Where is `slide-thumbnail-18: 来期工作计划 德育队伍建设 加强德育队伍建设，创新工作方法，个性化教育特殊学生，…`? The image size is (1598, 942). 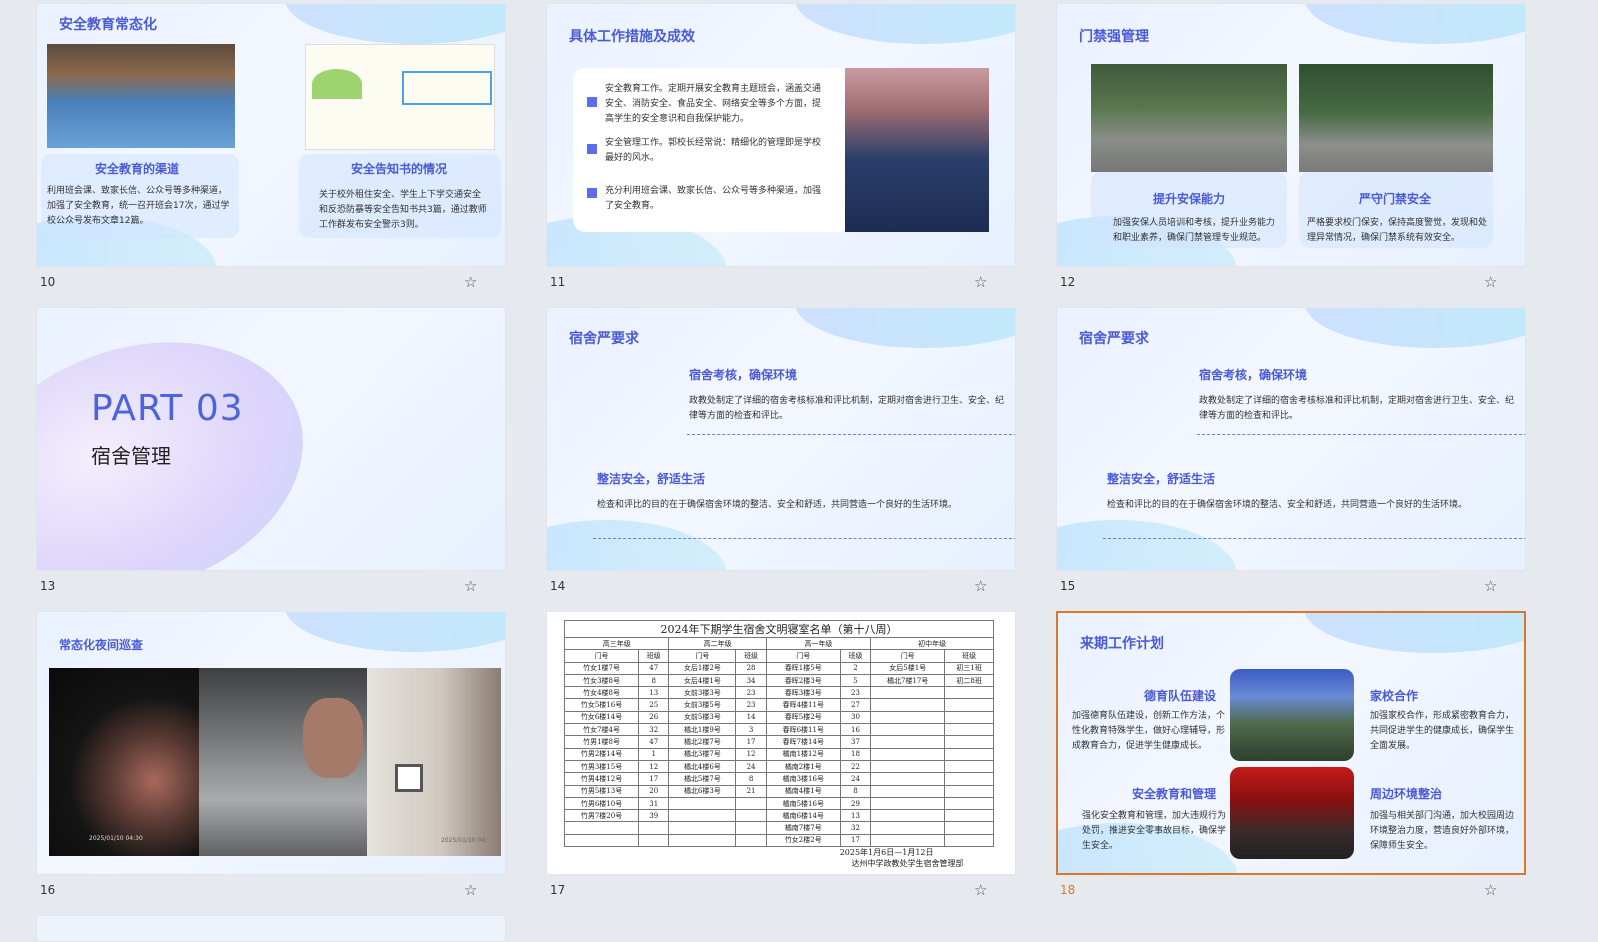 slide-thumbnail-18: 来期工作计划 德育队伍建设 加强德育队伍建设，创新工作方法，个性化教育特殊学生，… is located at coordinates (1291, 743).